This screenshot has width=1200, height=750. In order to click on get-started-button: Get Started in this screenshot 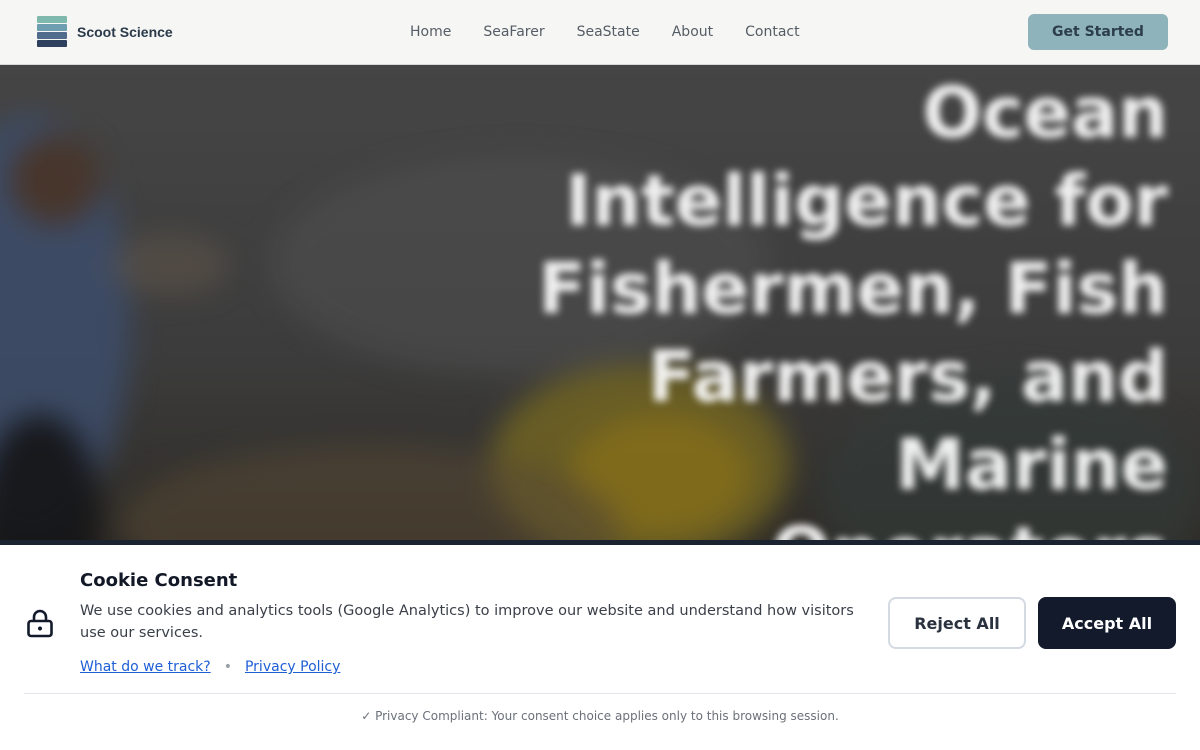, I will do `click(1098, 32)`.